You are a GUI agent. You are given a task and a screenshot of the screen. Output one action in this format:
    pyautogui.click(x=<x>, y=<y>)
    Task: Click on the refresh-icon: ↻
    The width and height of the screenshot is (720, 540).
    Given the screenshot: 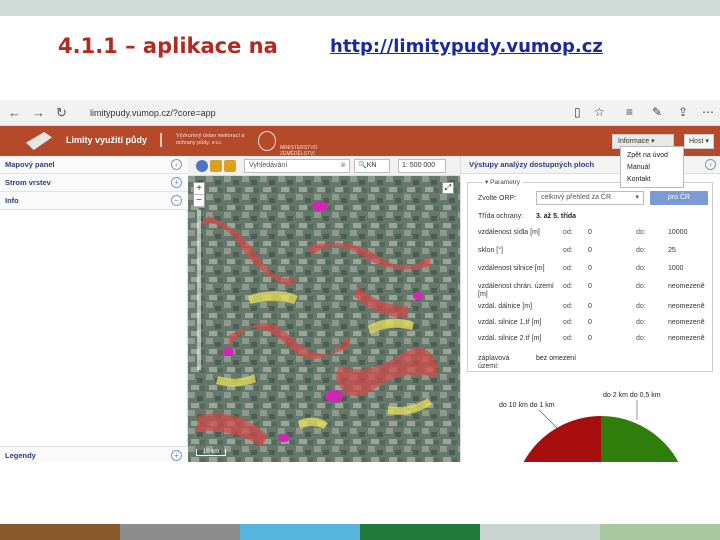 What is the action you would take?
    pyautogui.click(x=61, y=113)
    